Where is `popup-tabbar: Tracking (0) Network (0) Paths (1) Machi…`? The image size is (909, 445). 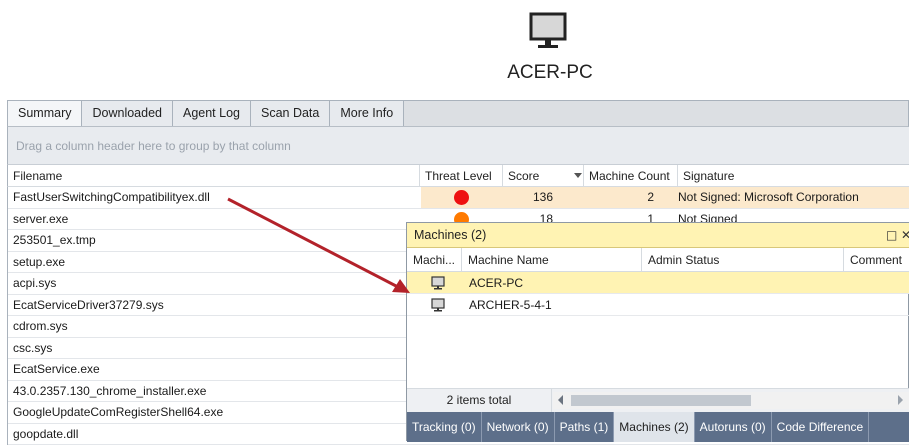
popup-tabbar: Tracking (0) Network (0) Paths (1) Machi… is located at coordinates (658, 427).